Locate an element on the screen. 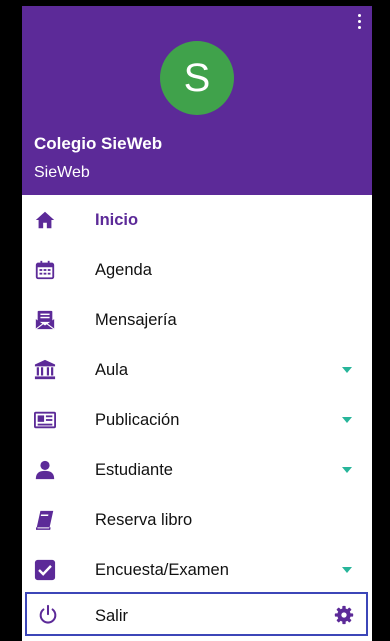 Image resolution: width=390 pixels, height=641 pixels. menu-item-reserva-libro: Reserva libro is located at coordinates (197, 520).